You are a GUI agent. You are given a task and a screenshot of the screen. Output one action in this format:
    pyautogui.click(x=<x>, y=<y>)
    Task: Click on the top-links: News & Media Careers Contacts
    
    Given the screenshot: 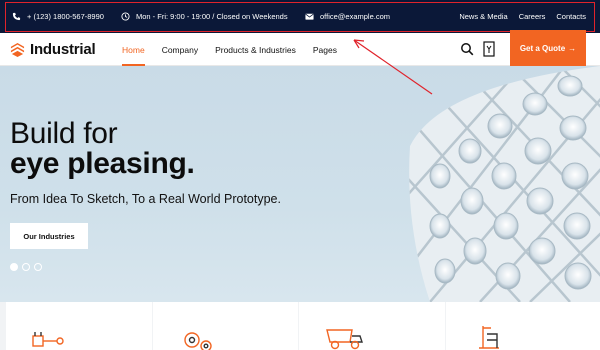 What is the action you would take?
    pyautogui.click(x=522, y=16)
    